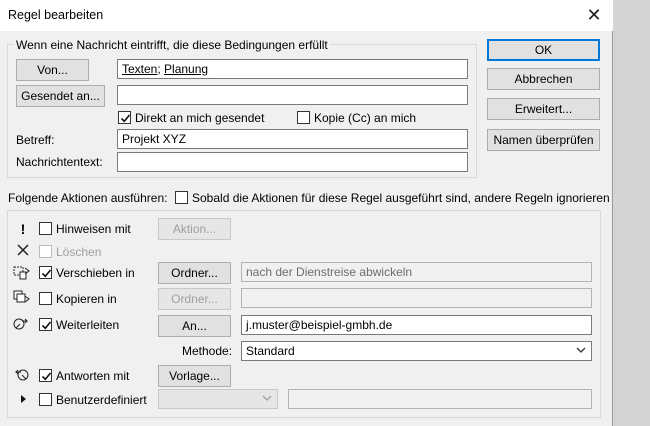  Describe the element at coordinates (181, 197) in the screenshot. I see `stop-processing-checkbox` at that location.